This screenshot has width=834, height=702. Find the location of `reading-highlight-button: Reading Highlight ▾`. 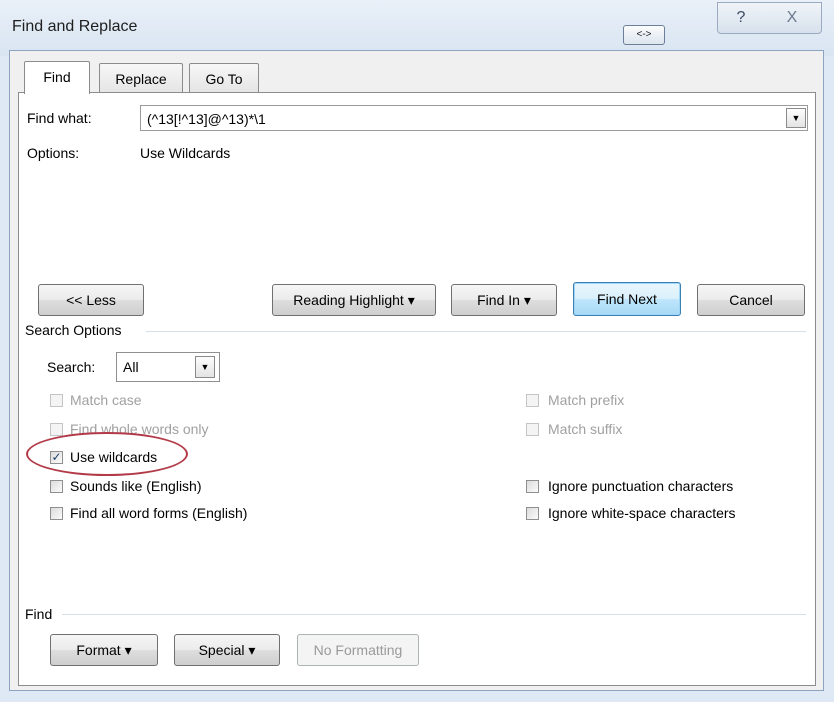

reading-highlight-button: Reading Highlight ▾ is located at coordinates (354, 300).